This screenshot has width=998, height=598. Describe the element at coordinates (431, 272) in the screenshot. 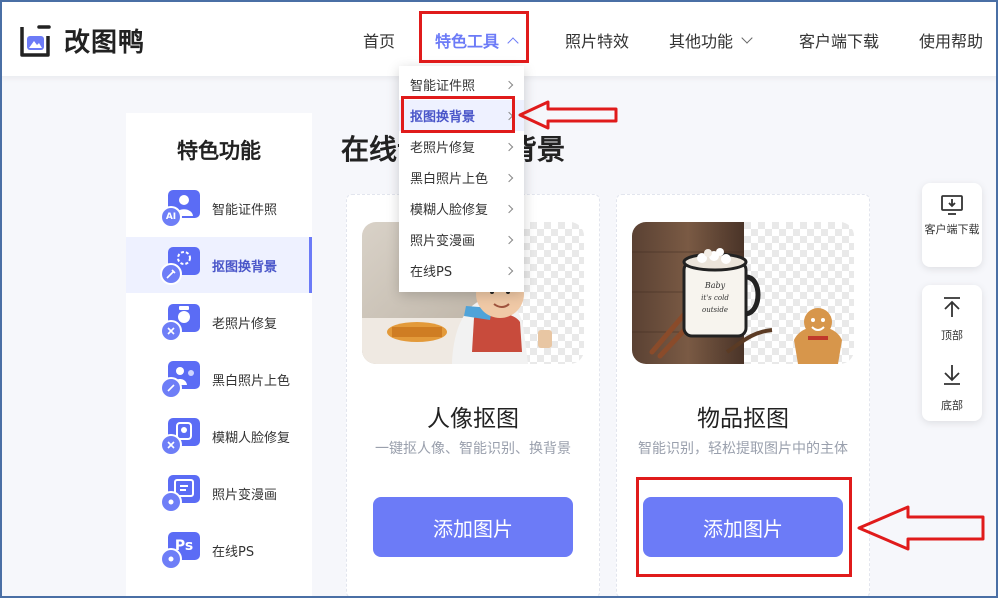

I see `dropdown-item-label: 在线PS` at that location.